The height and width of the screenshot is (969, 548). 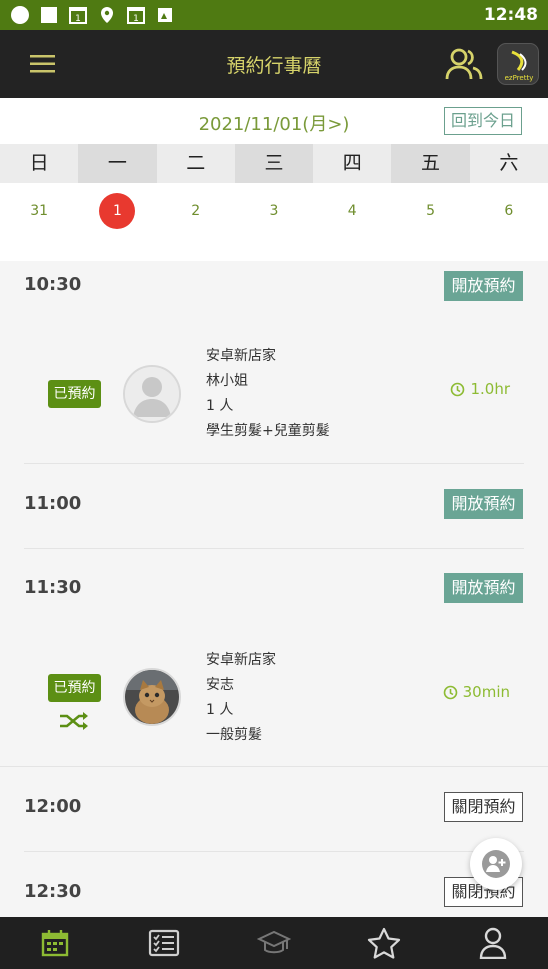 I want to click on app-bar: 預約行事曆 ezPretty, so click(x=274, y=64).